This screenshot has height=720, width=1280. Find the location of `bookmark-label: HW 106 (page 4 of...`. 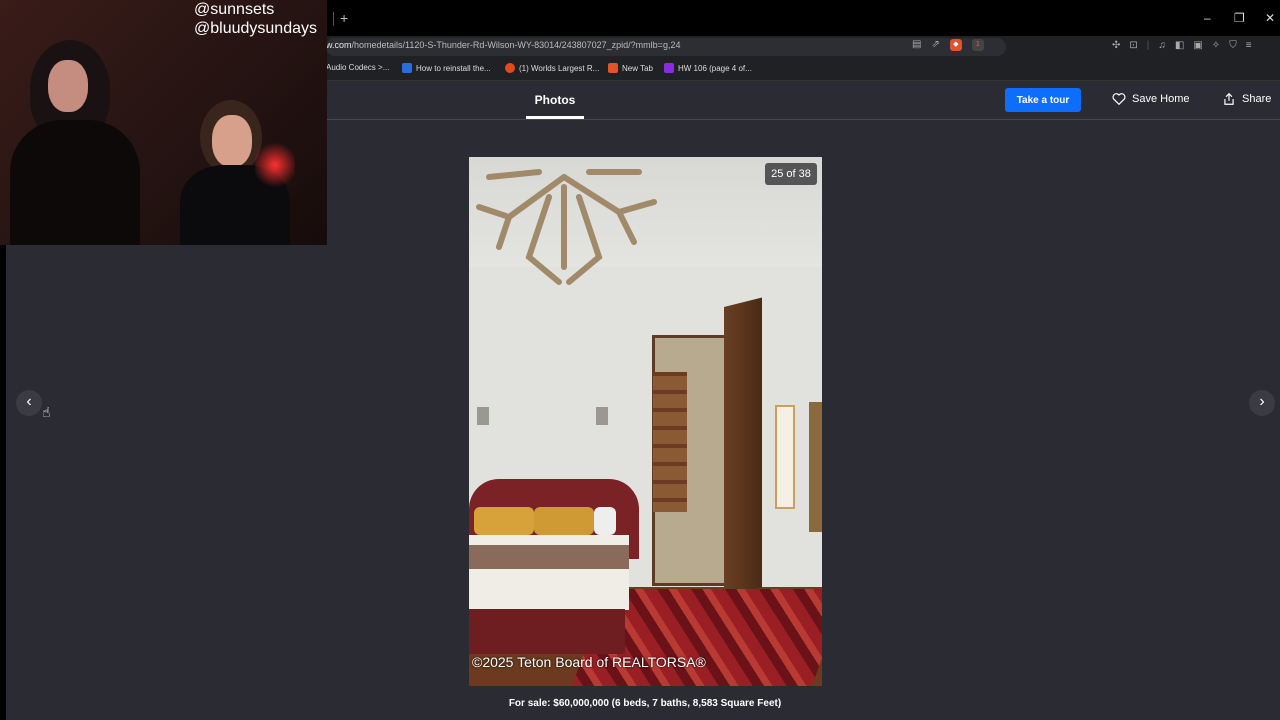

bookmark-label: HW 106 (page 4 of... is located at coordinates (715, 68).